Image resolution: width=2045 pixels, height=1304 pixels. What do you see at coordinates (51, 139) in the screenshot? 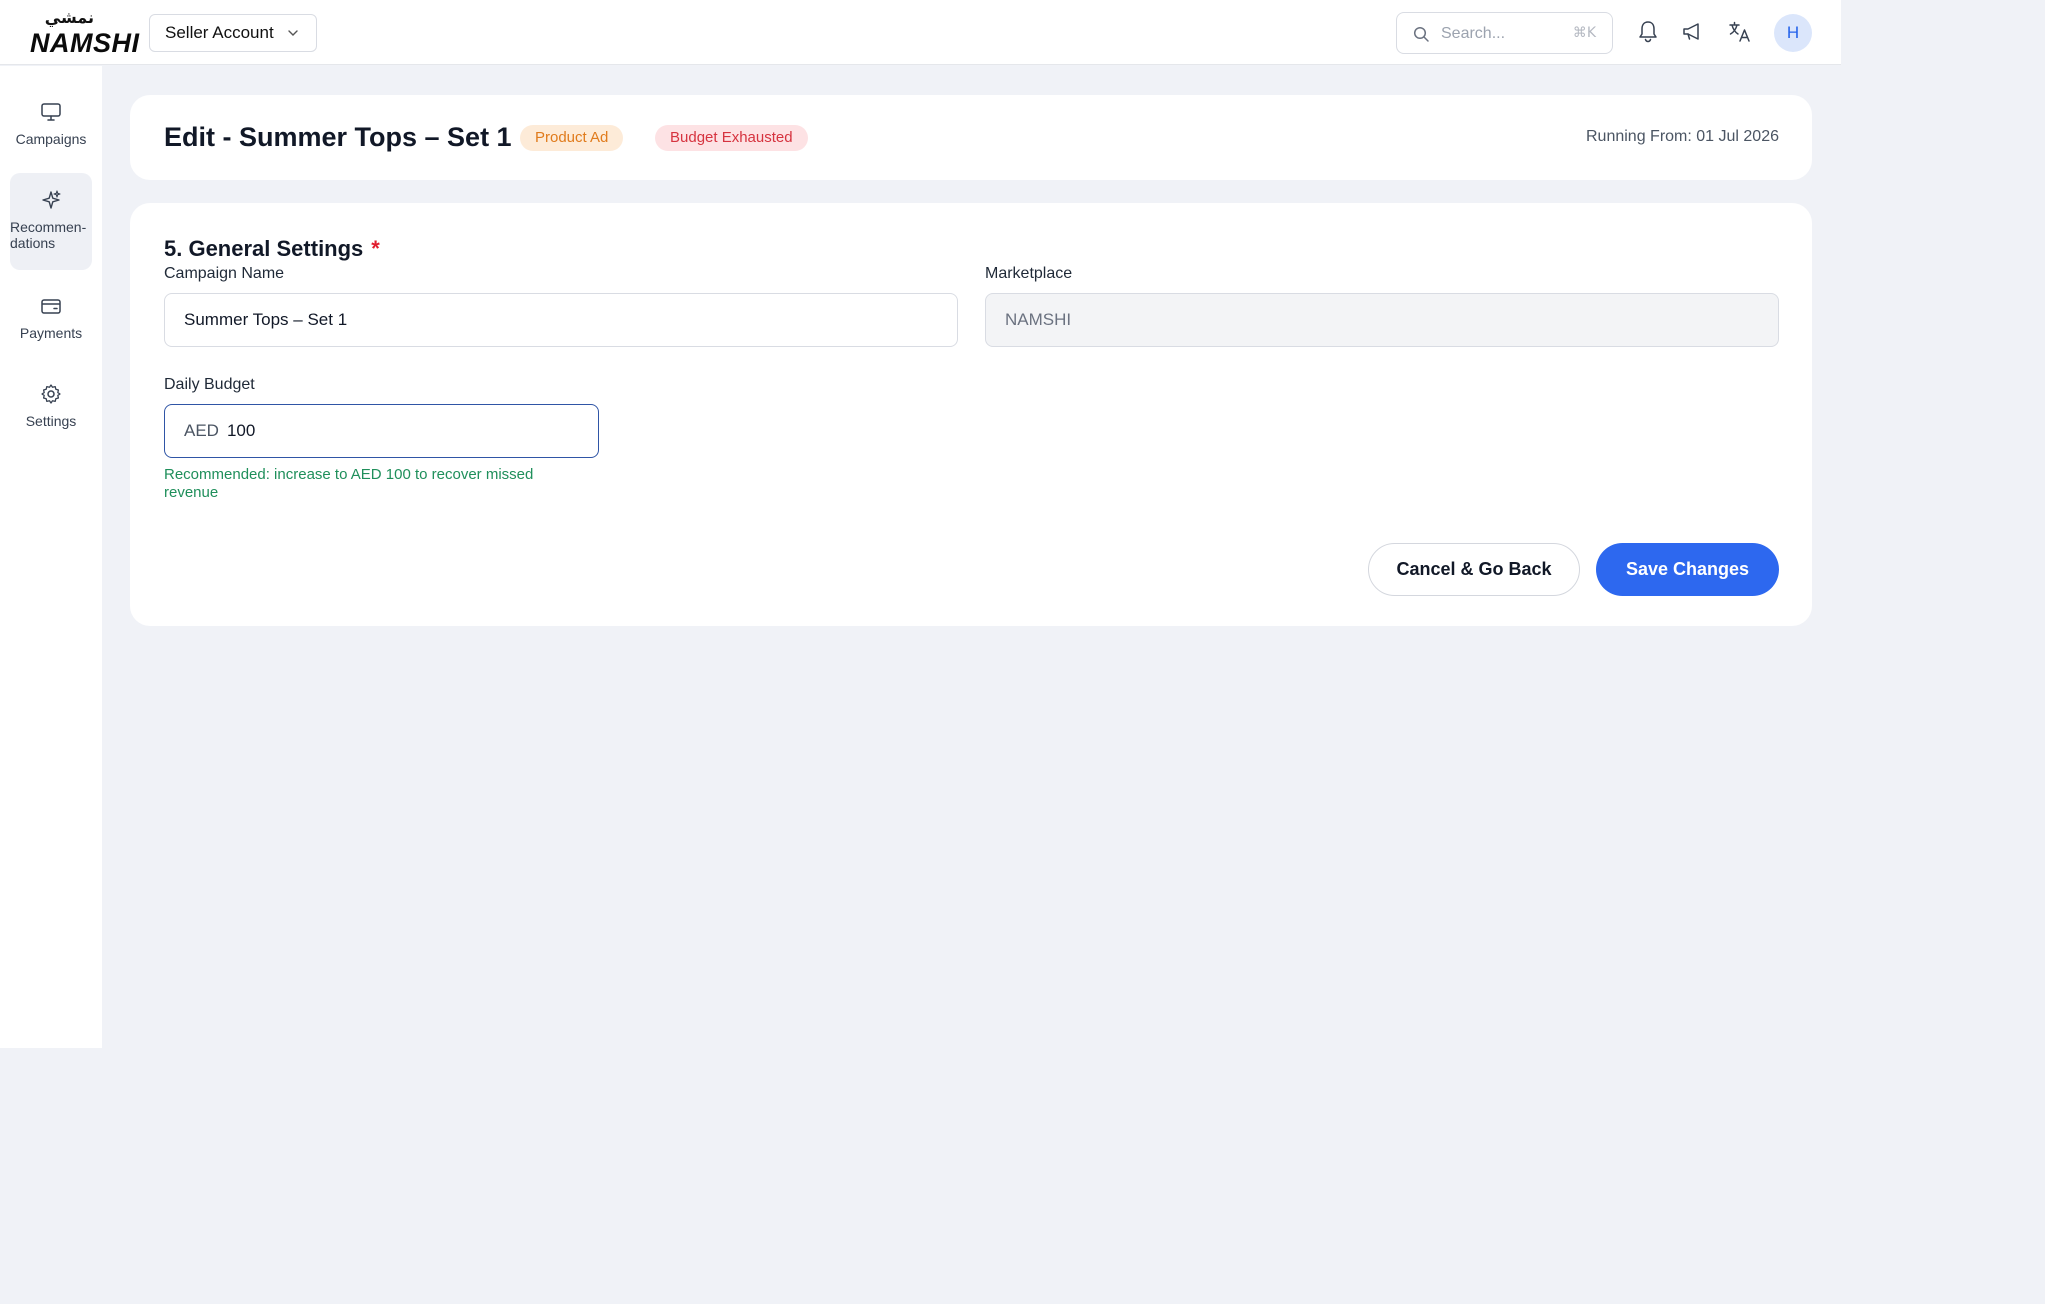
I see `sidebar-item-label: Campaigns` at bounding box center [51, 139].